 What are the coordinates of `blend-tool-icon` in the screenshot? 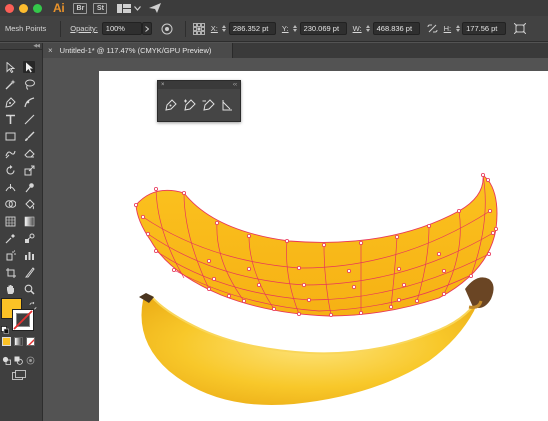 It's located at (29, 238).